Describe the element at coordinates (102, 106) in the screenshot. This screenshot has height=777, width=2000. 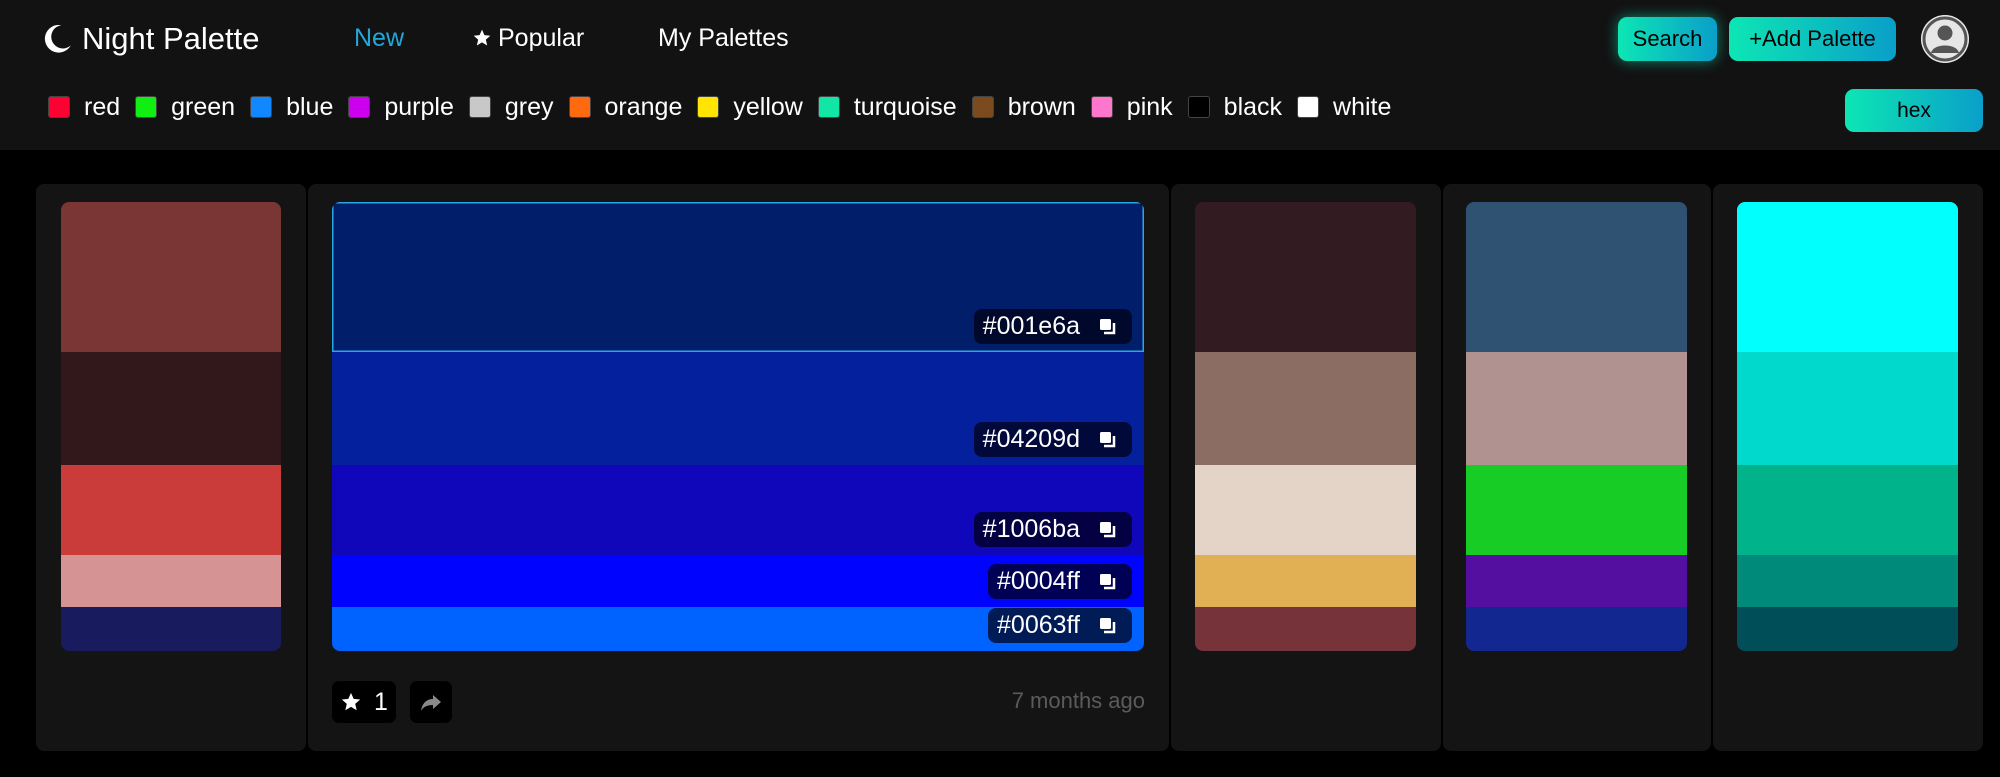
I see `color-filter-label: red` at that location.